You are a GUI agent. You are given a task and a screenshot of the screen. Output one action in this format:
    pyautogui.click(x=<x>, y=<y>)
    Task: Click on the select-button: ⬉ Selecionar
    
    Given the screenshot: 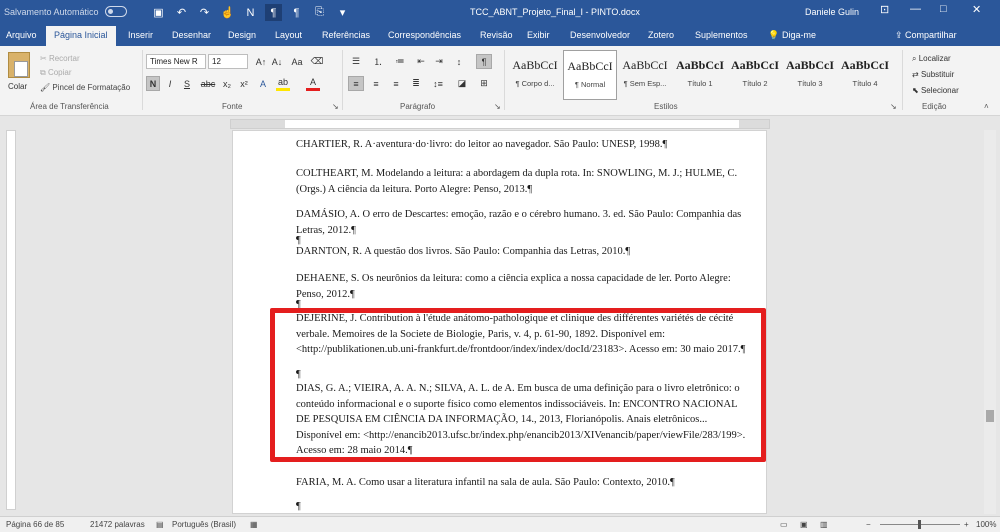 What is the action you would take?
    pyautogui.click(x=935, y=90)
    